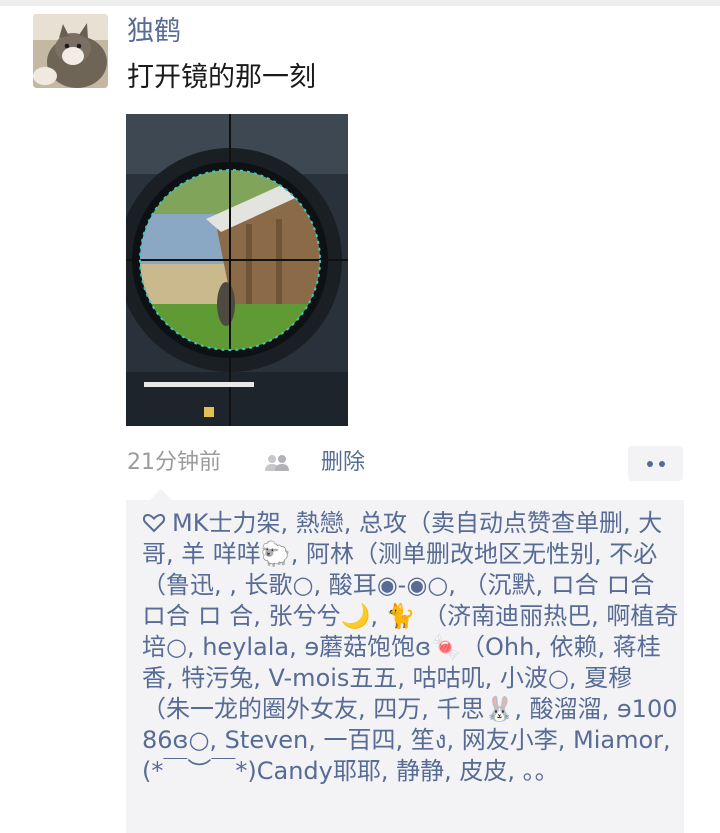 The image size is (720, 833). I want to click on more-dots-icon, so click(655, 463).